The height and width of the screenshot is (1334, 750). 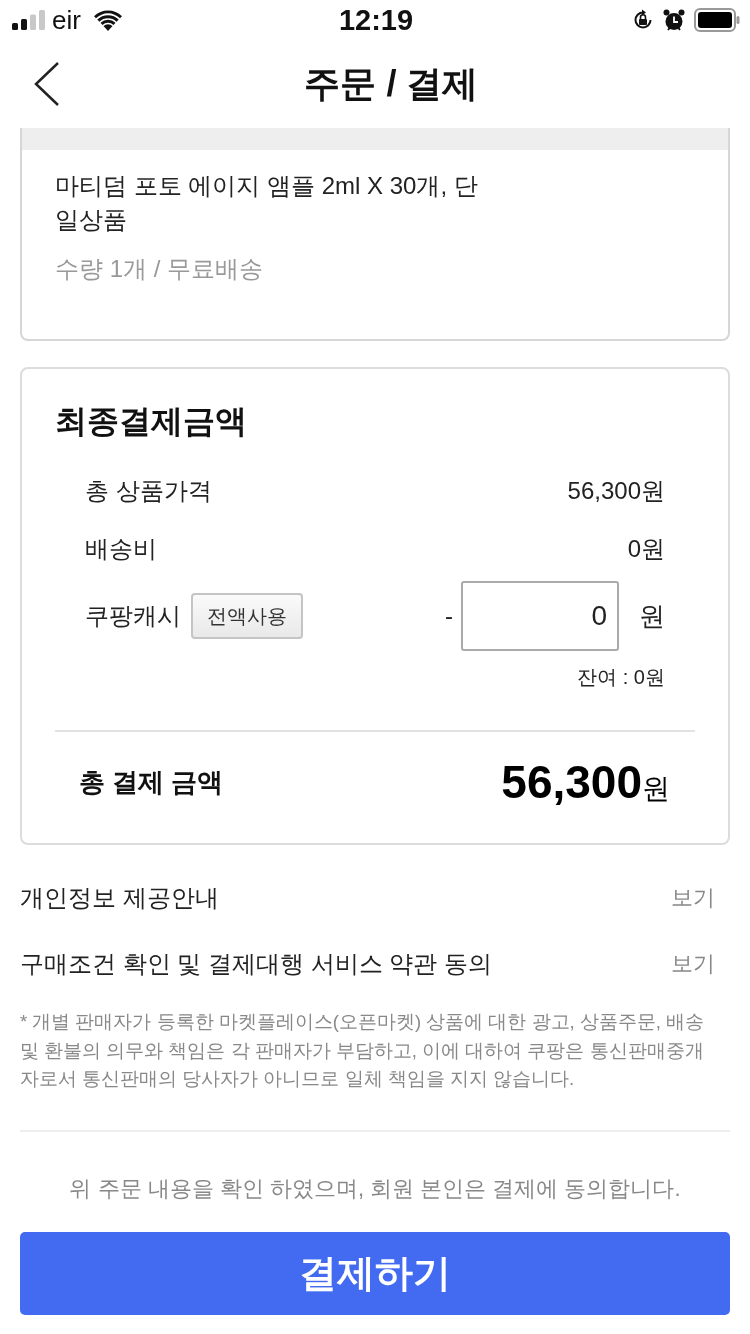 What do you see at coordinates (363, 1050) in the screenshot?
I see `disclaimer-text: * 개별 판매자가 등록한 마켓플레이스(오픈마켓) 상품에 대한 광고, 상품주문, 배송 및 환불의 의무와 책임은 각 판매자가 부담하고, 이에 대하여 쿠팡은 통신판매중개자로서 통신판매의 당사자가 아니므로 일체 책임을 지지 않습니다.` at bounding box center [363, 1050].